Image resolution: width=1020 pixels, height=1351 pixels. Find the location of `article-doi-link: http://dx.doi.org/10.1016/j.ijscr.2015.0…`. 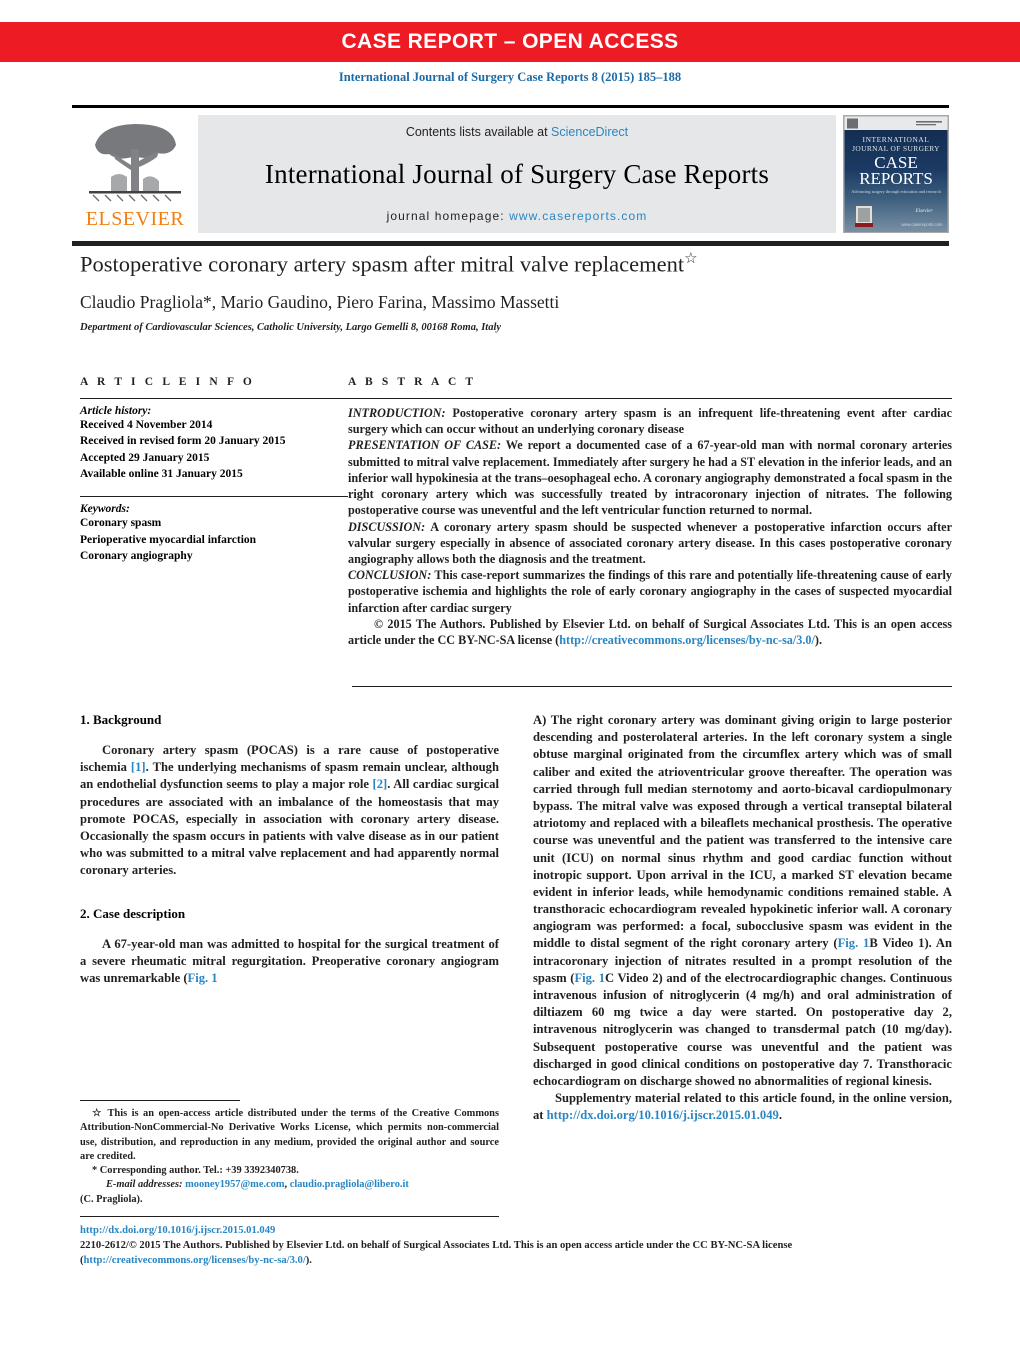

article-doi-link: http://dx.doi.org/10.1016/j.ijscr.2015.0… is located at coordinates (516, 1231).